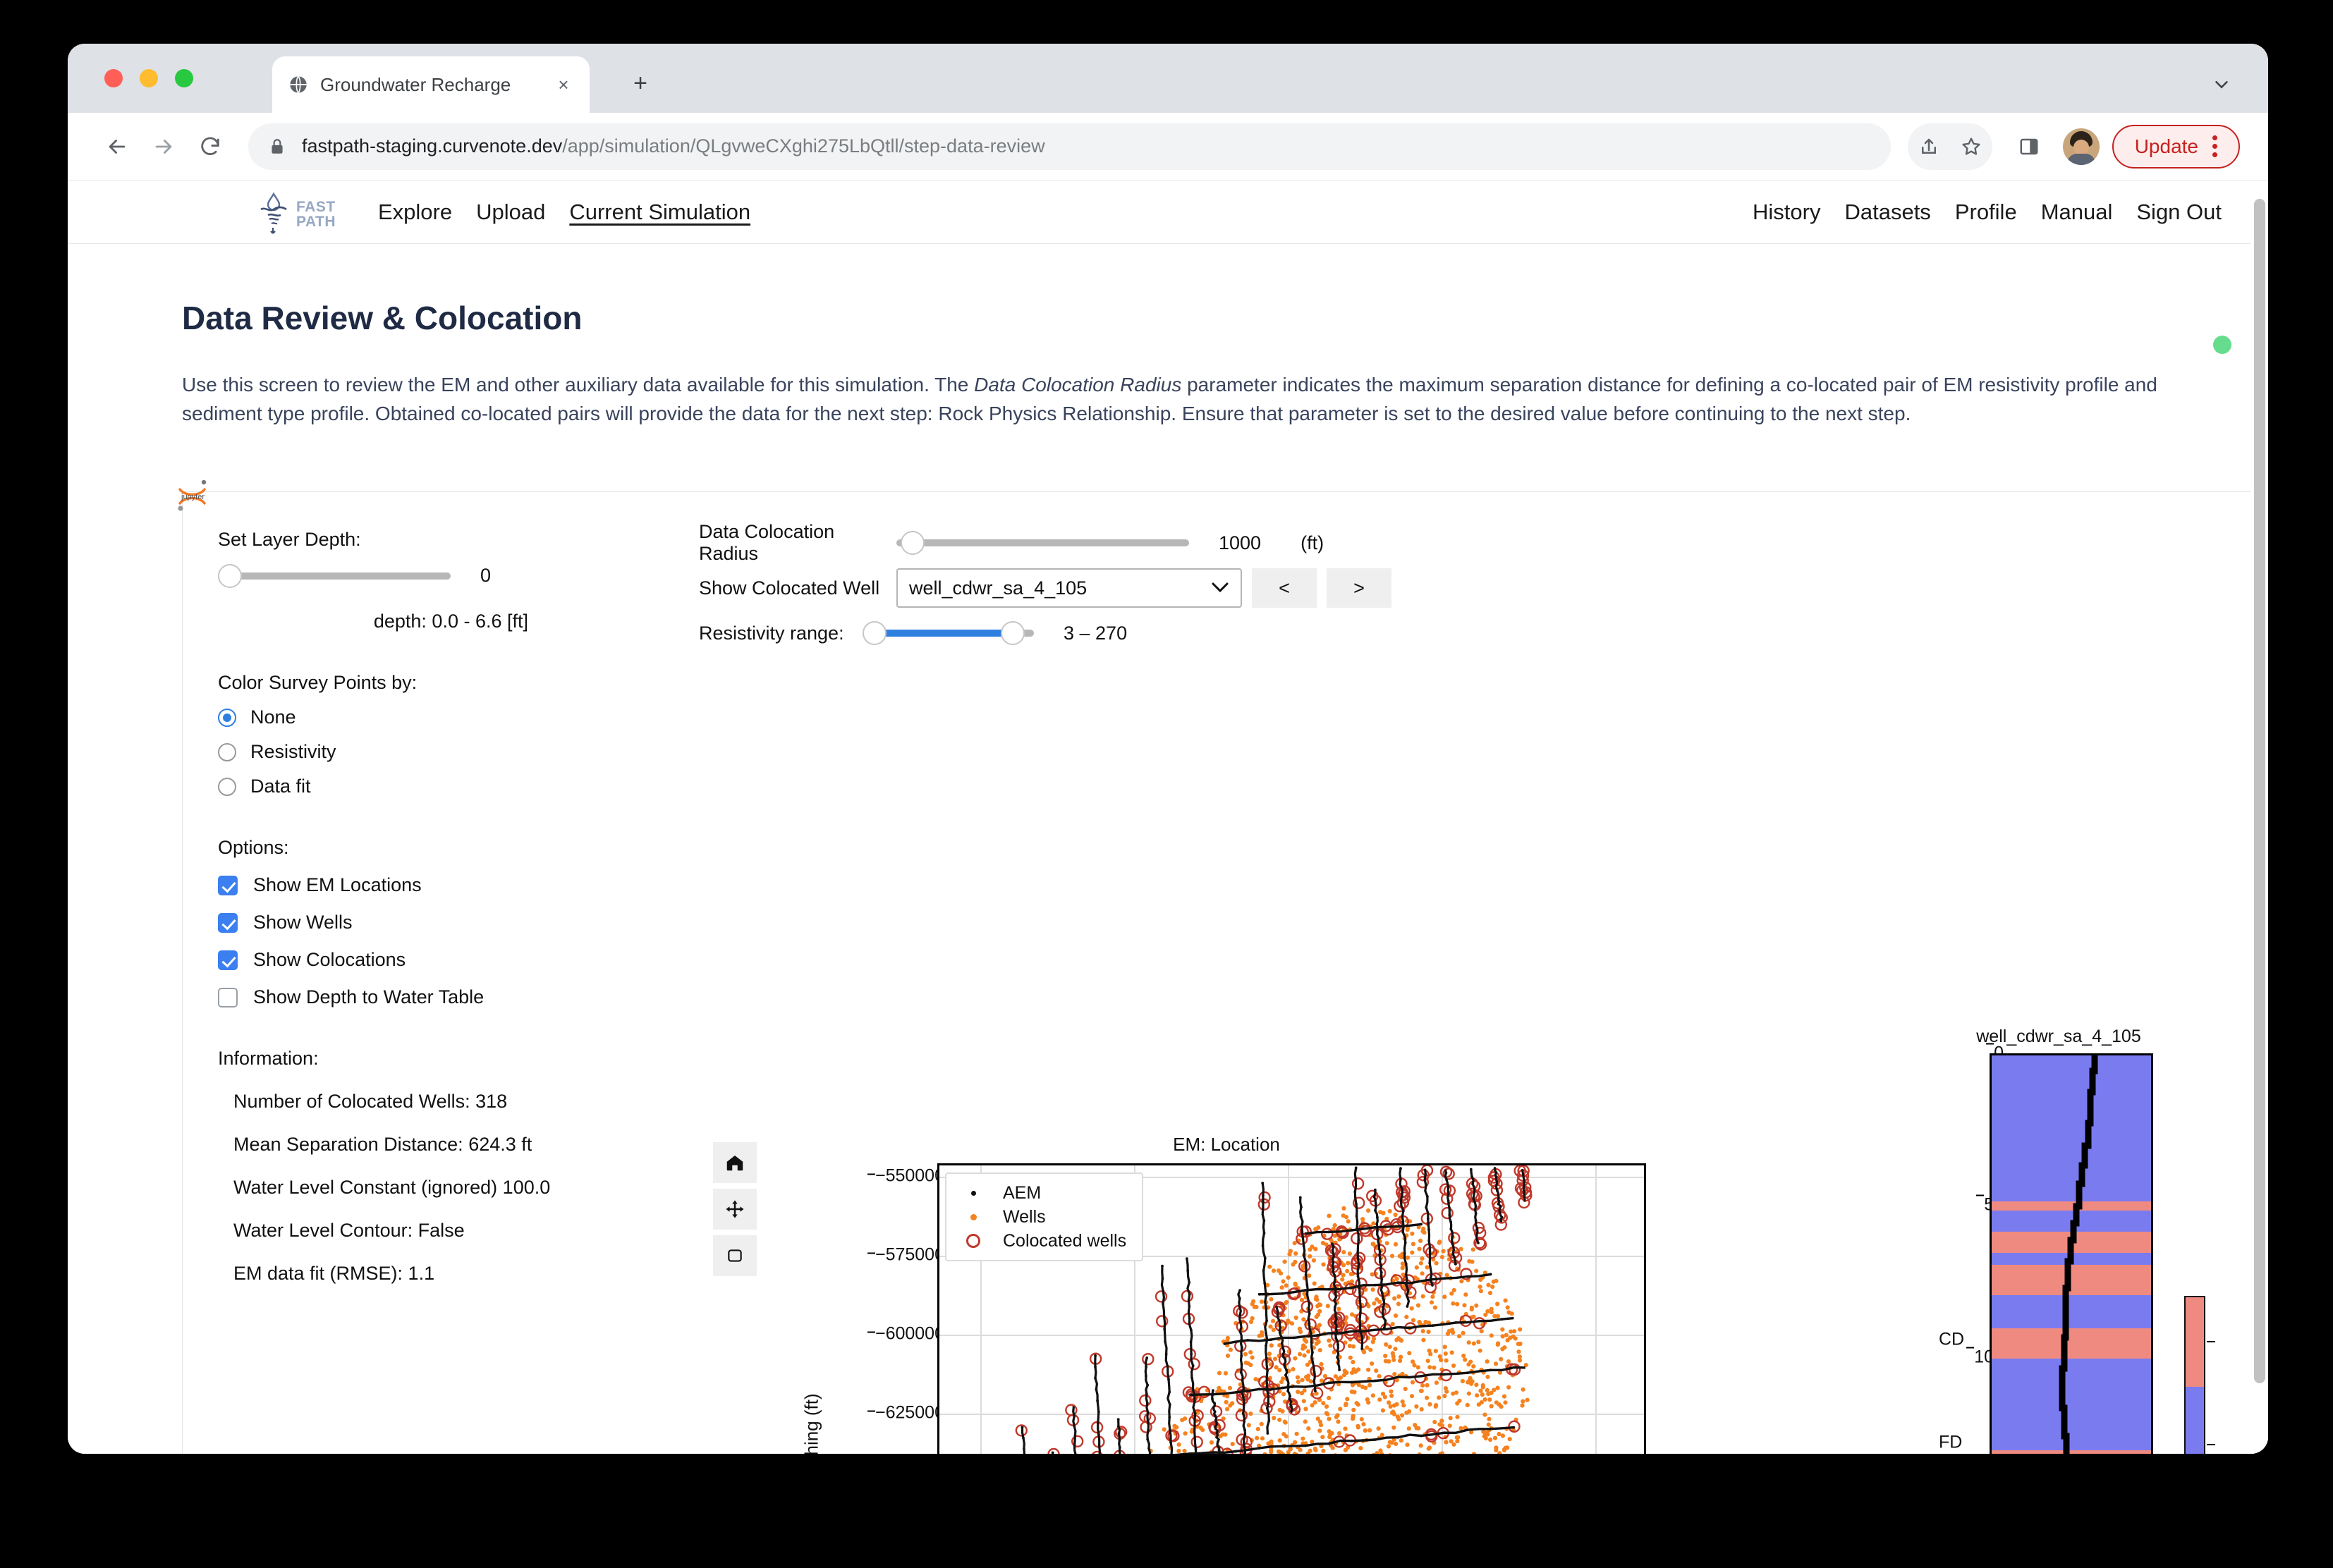 This screenshot has height=1568, width=2333. Describe the element at coordinates (113, 78) in the screenshot. I see `close-window-button` at that location.